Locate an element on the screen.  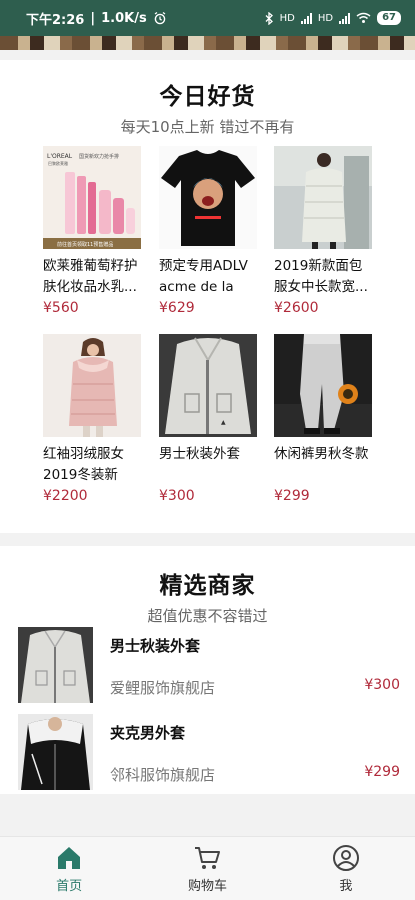
merchant-price: ¥299 is located at coordinates (382, 772).